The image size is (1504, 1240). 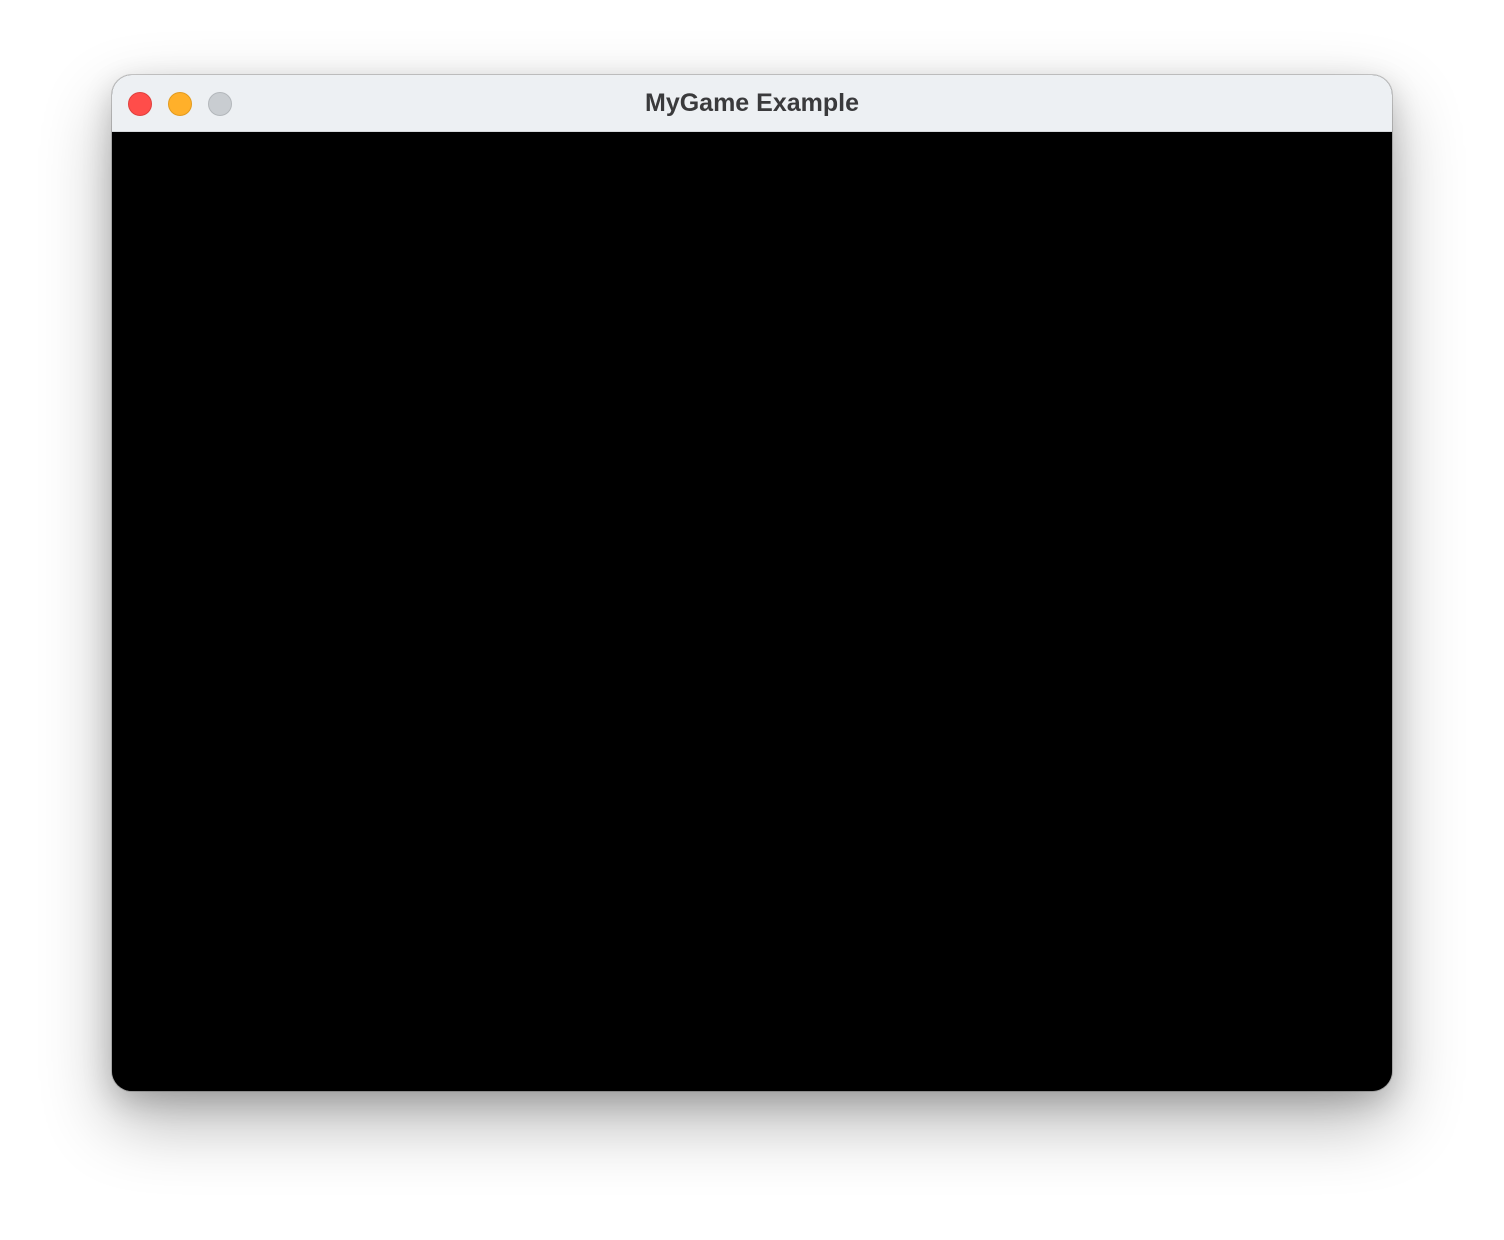 What do you see at coordinates (180, 104) in the screenshot?
I see `minimize-window-button` at bounding box center [180, 104].